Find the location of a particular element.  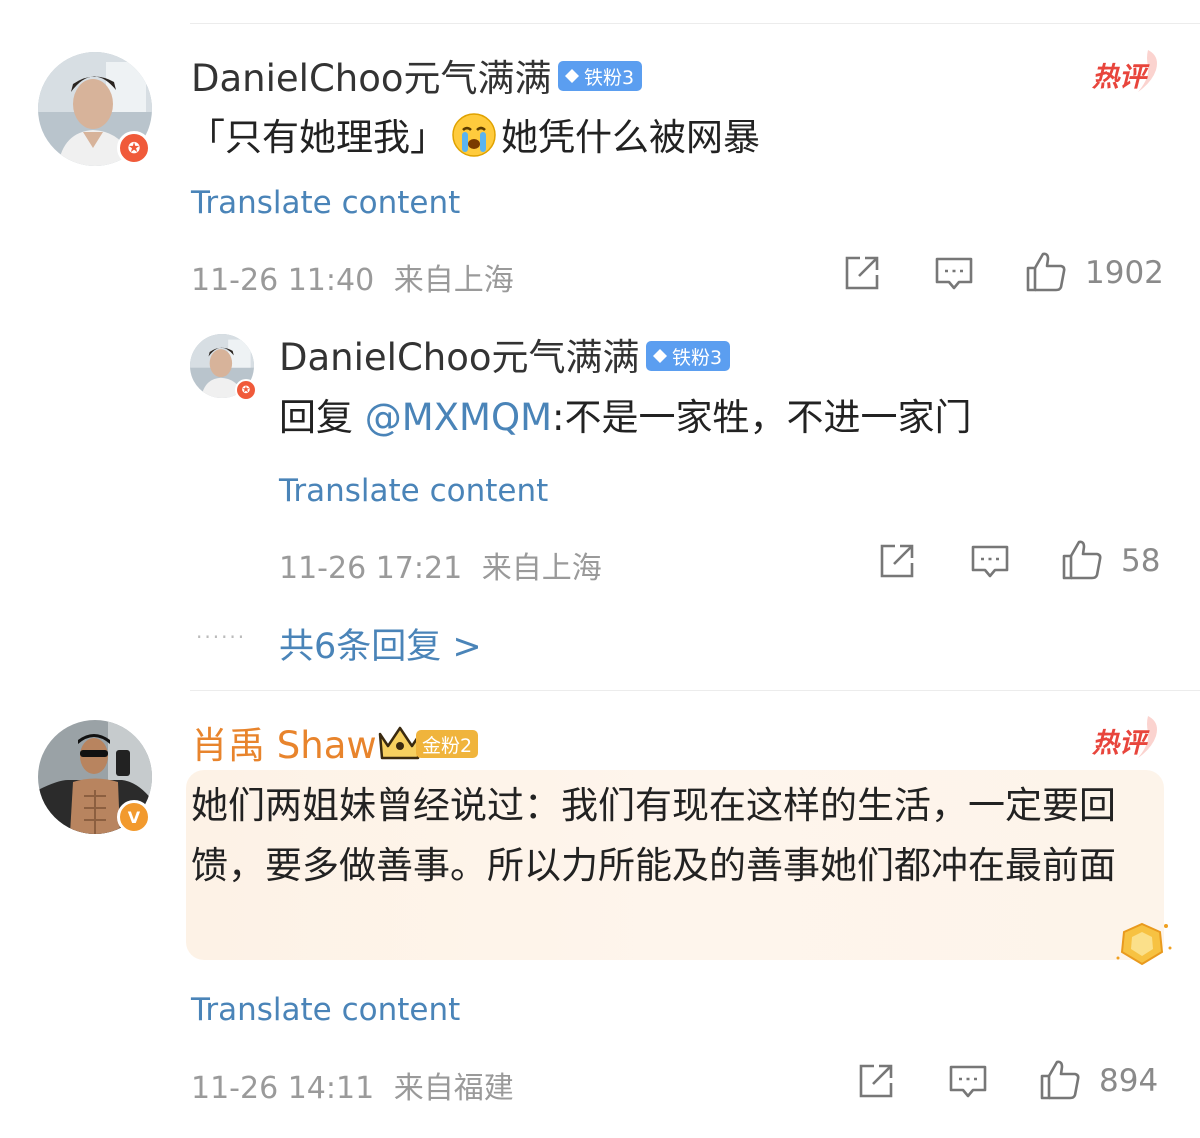

reply-text: 回复 @MXMQM:不是一家牲，不进一家门 is located at coordinates (625, 417).